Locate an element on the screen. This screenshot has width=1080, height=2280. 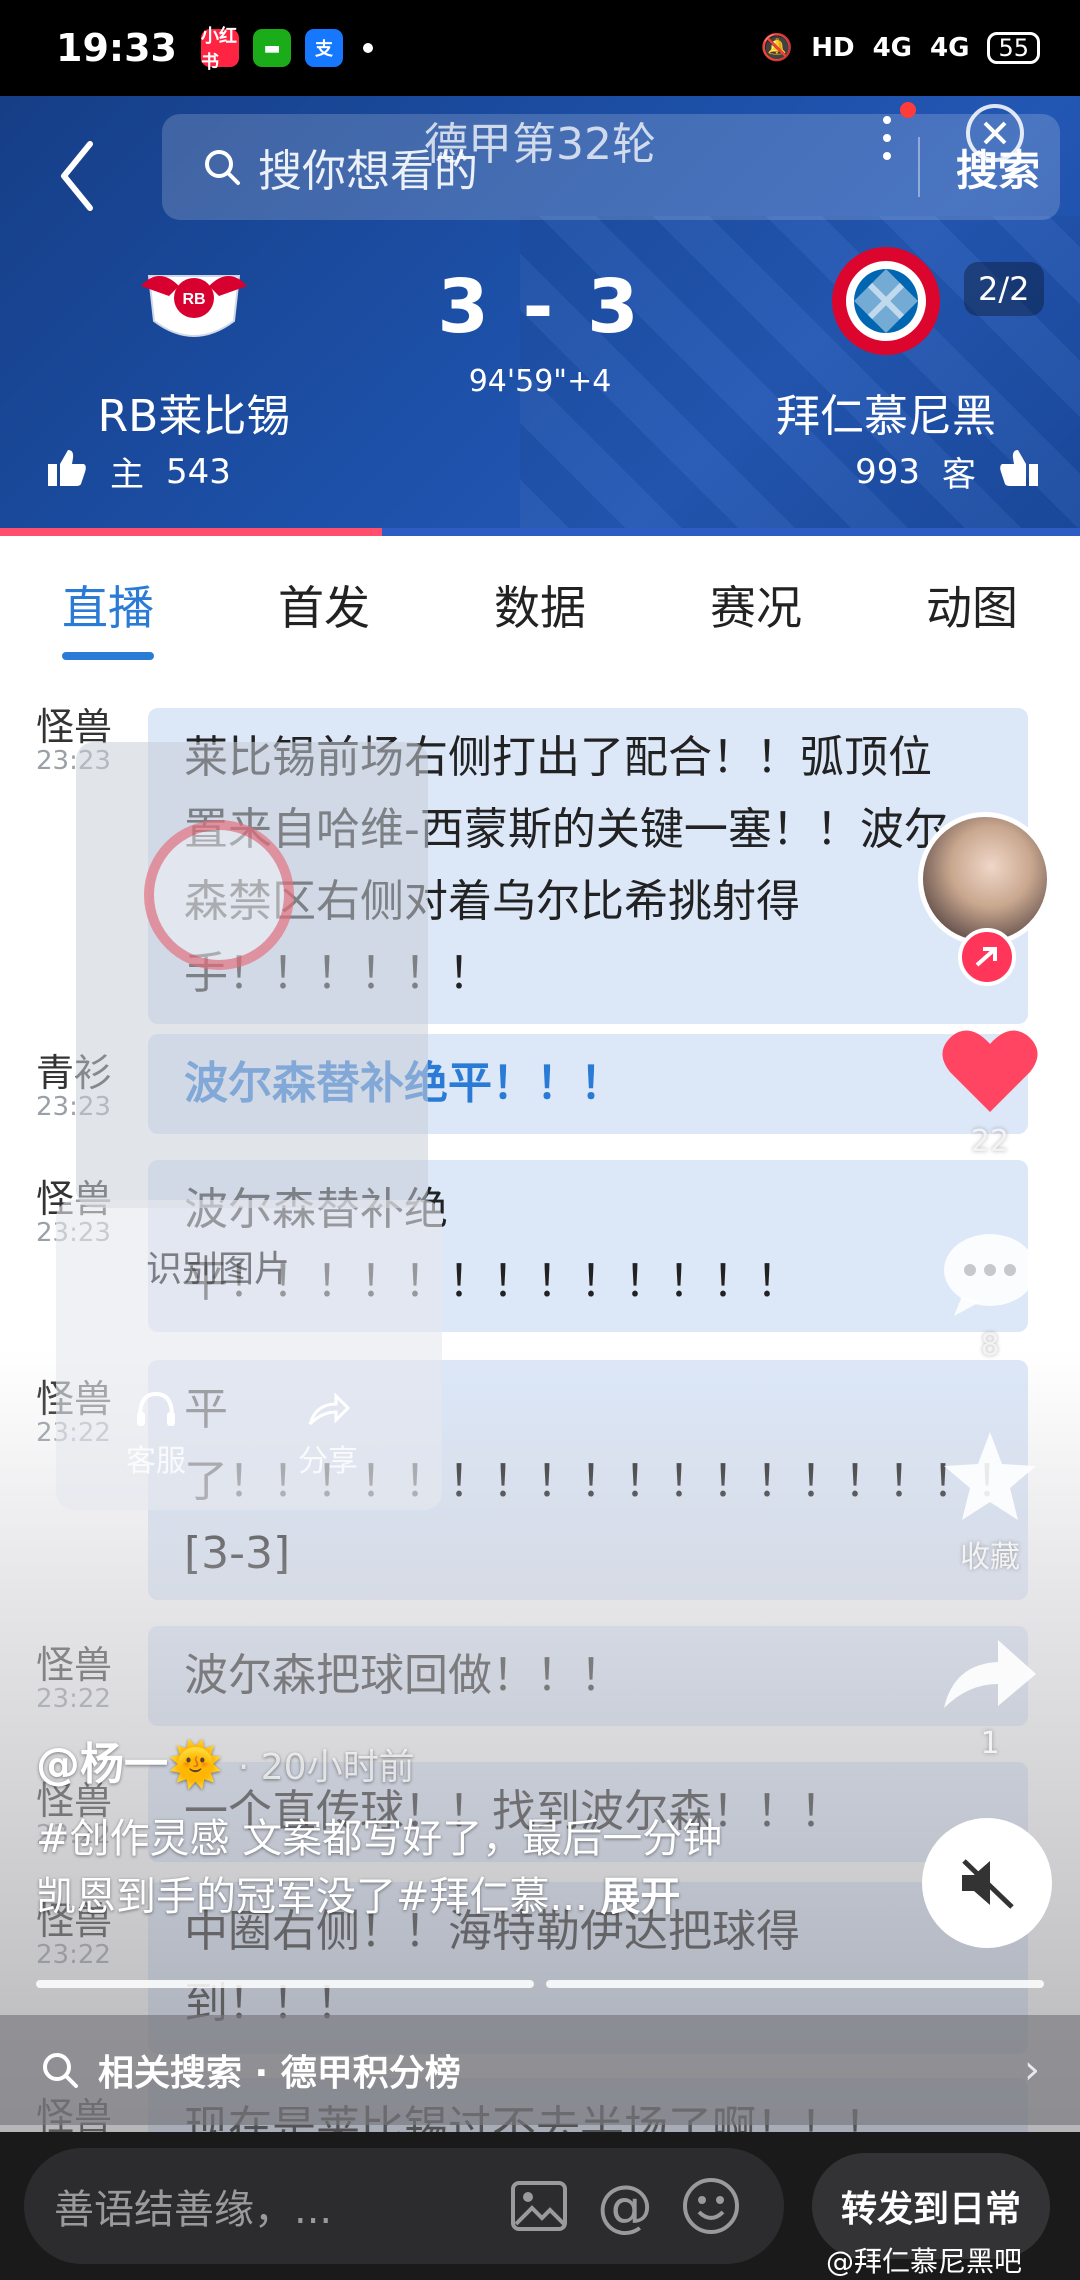
comment-bubble-icon is located at coordinates (990, 1275).